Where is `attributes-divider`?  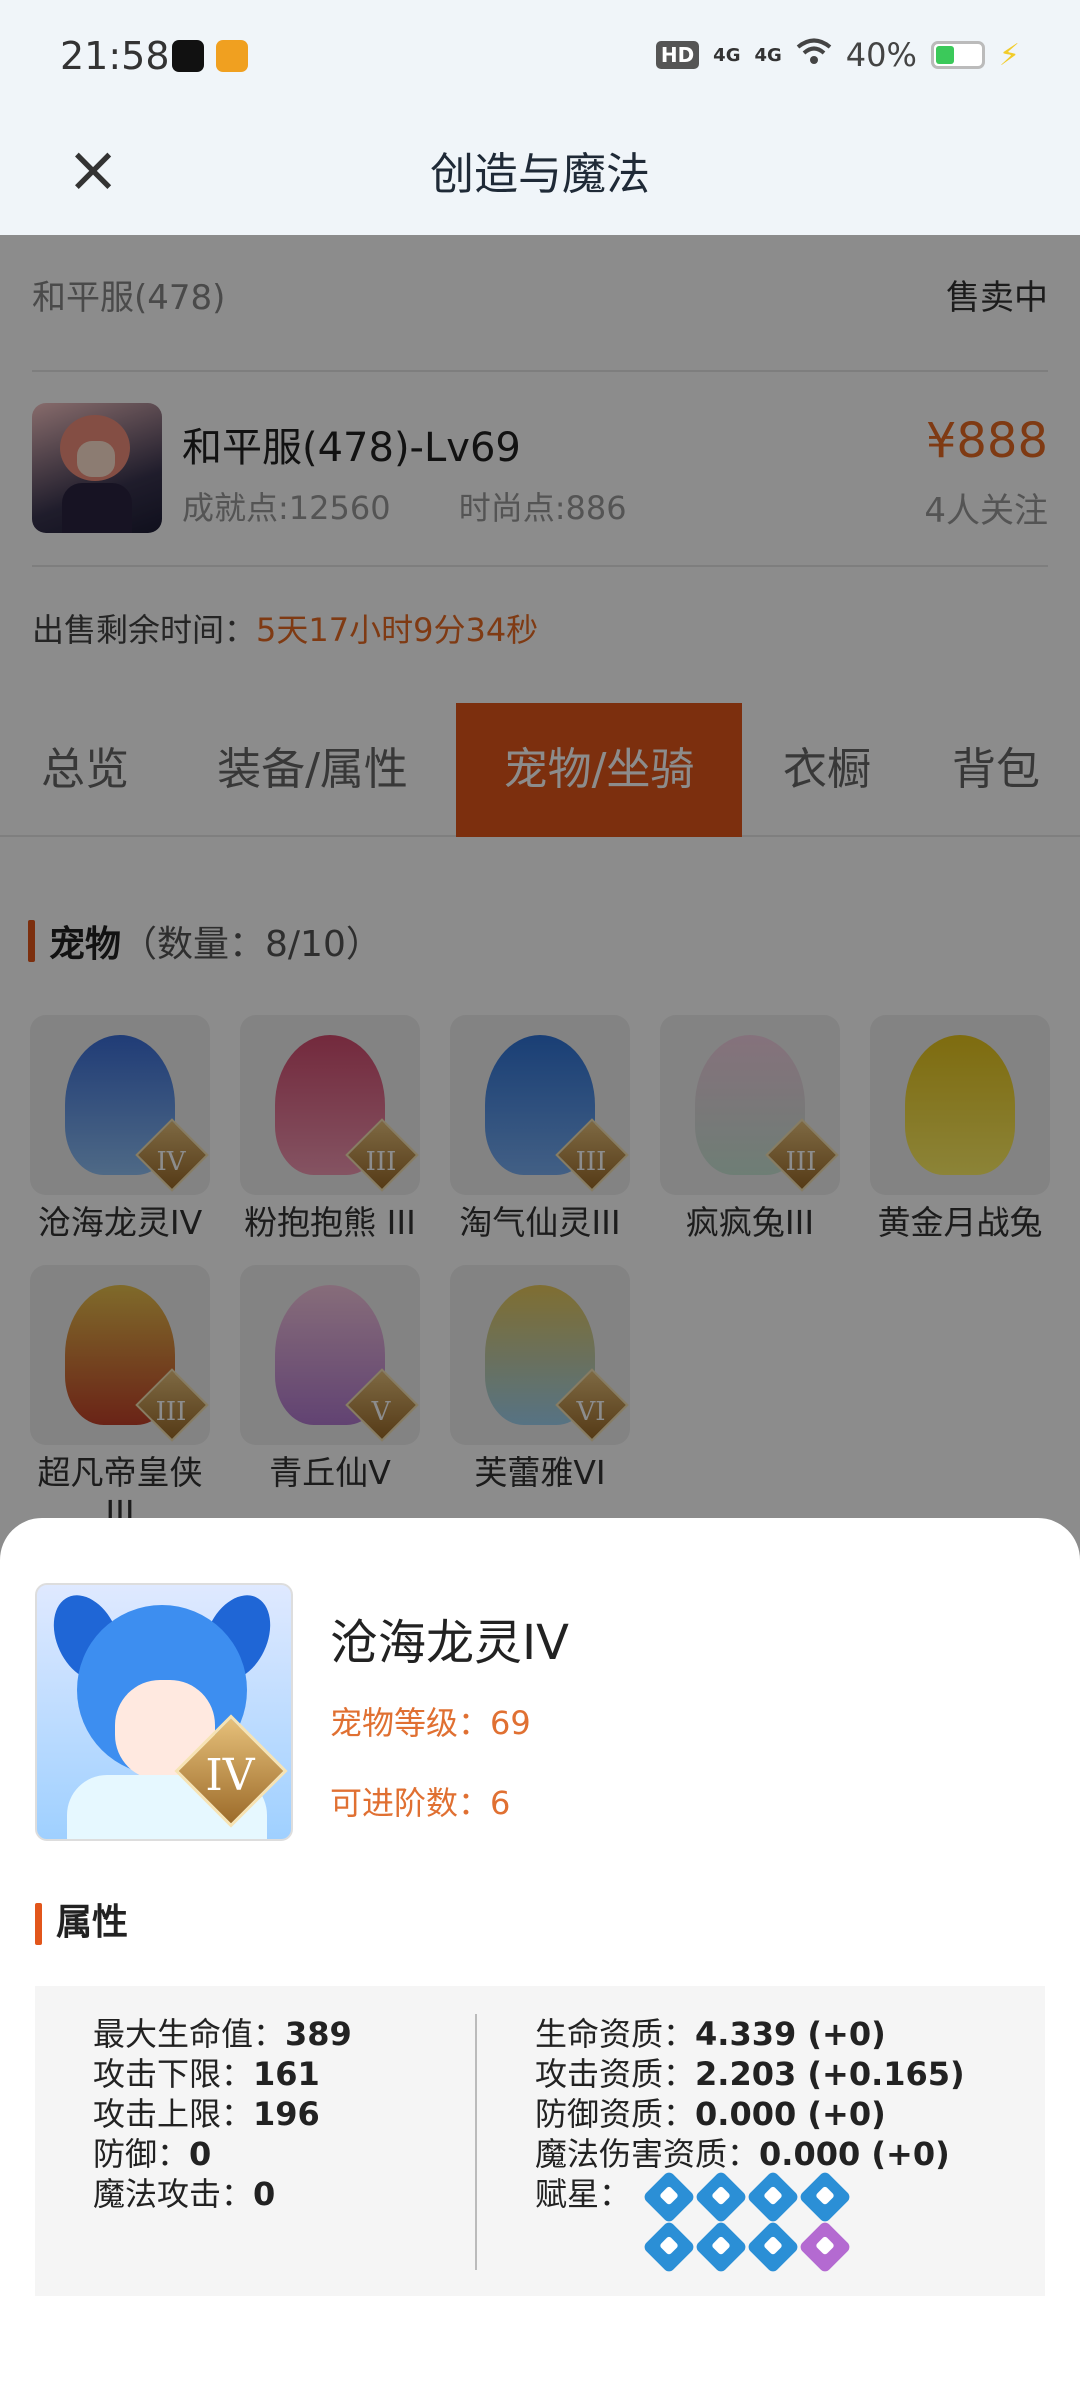 attributes-divider is located at coordinates (476, 2142).